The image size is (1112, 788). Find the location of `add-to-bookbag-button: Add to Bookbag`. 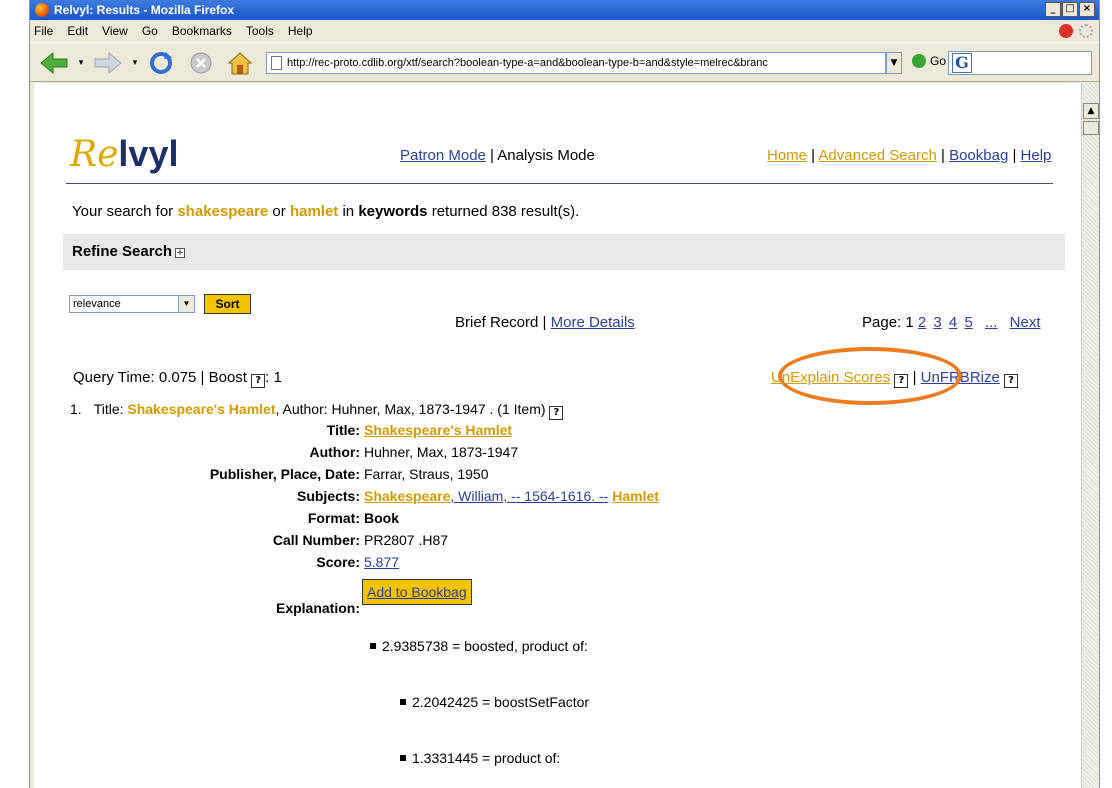

add-to-bookbag-button: Add to Bookbag is located at coordinates (417, 592).